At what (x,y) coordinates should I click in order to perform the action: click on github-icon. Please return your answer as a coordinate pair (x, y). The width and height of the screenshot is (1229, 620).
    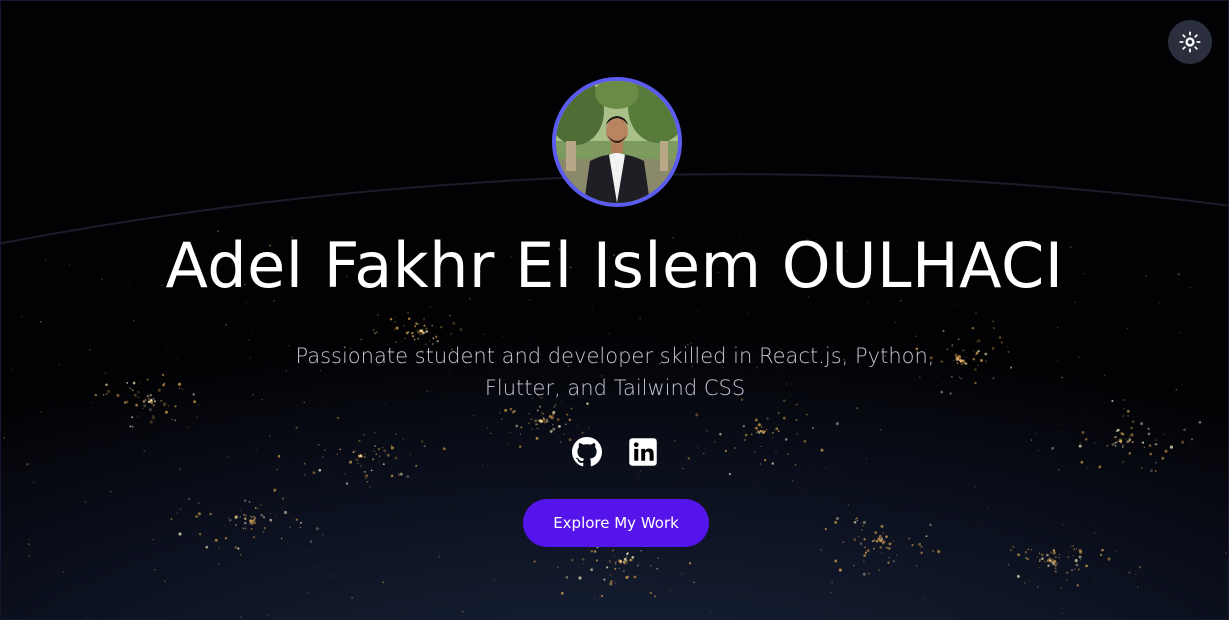
    Looking at the image, I should click on (586, 452).